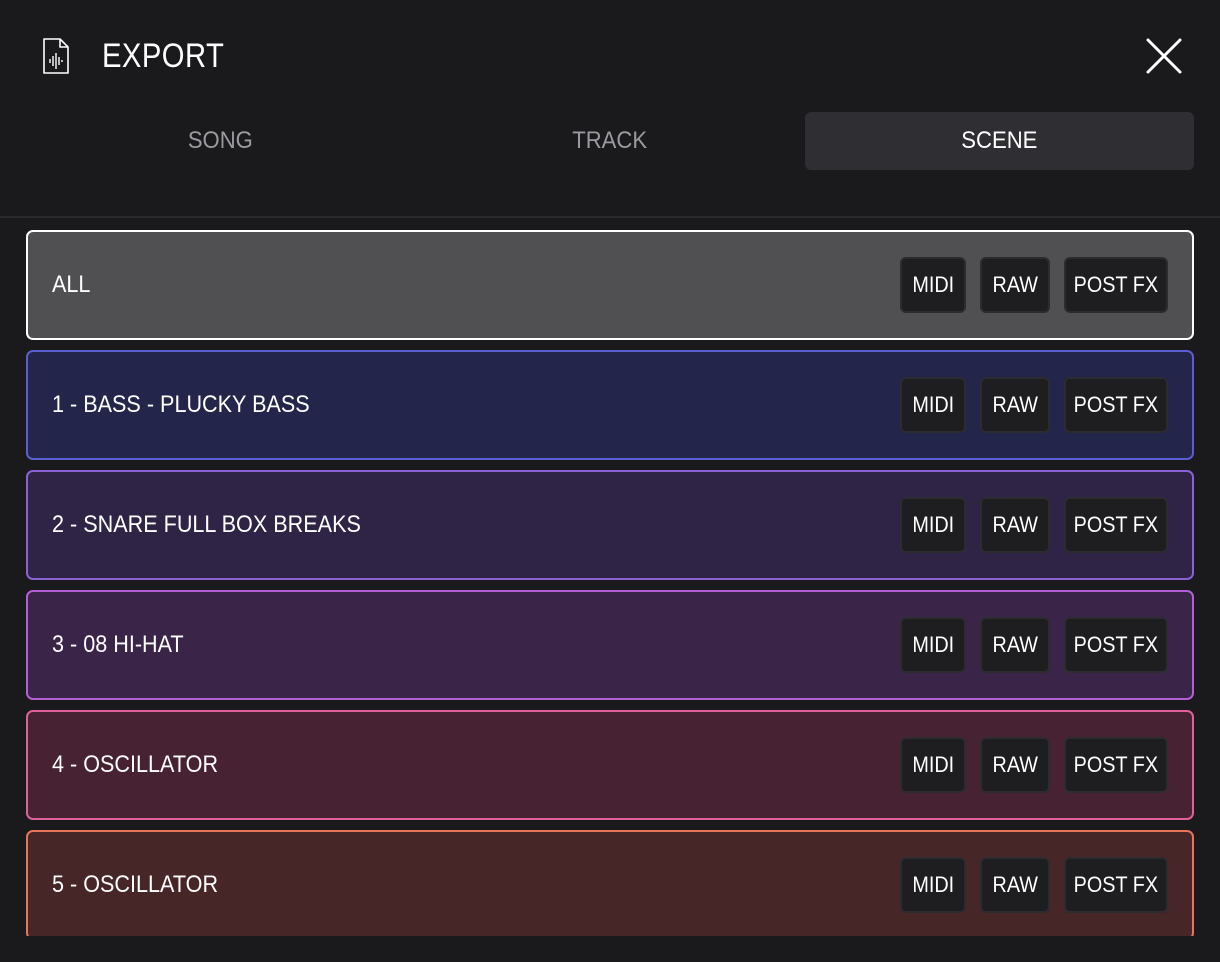  Describe the element at coordinates (135, 764) in the screenshot. I see `row-label: 4 - OSCILLATOR` at that location.